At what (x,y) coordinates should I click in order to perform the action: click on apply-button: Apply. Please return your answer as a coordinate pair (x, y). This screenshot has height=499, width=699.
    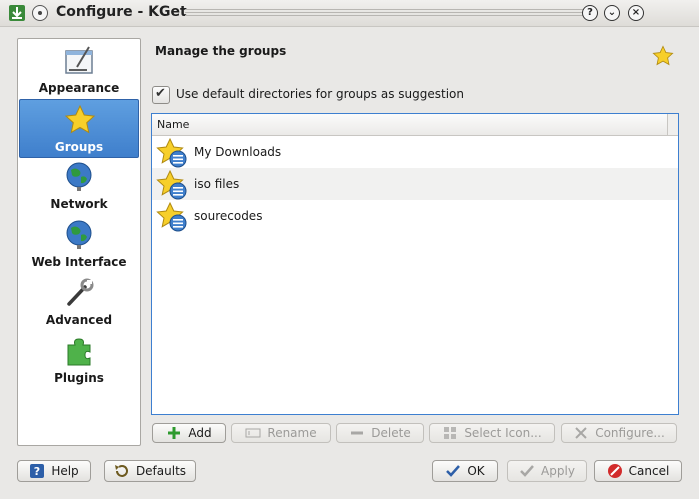
    Looking at the image, I should click on (547, 471).